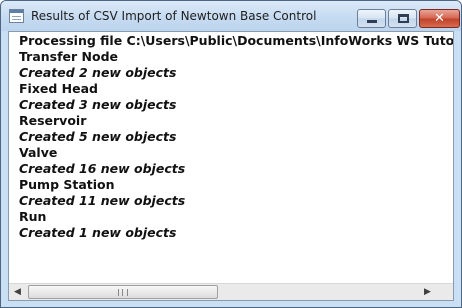  Describe the element at coordinates (53, 120) in the screenshot. I see `log-line-object-type: Reservoir` at that location.